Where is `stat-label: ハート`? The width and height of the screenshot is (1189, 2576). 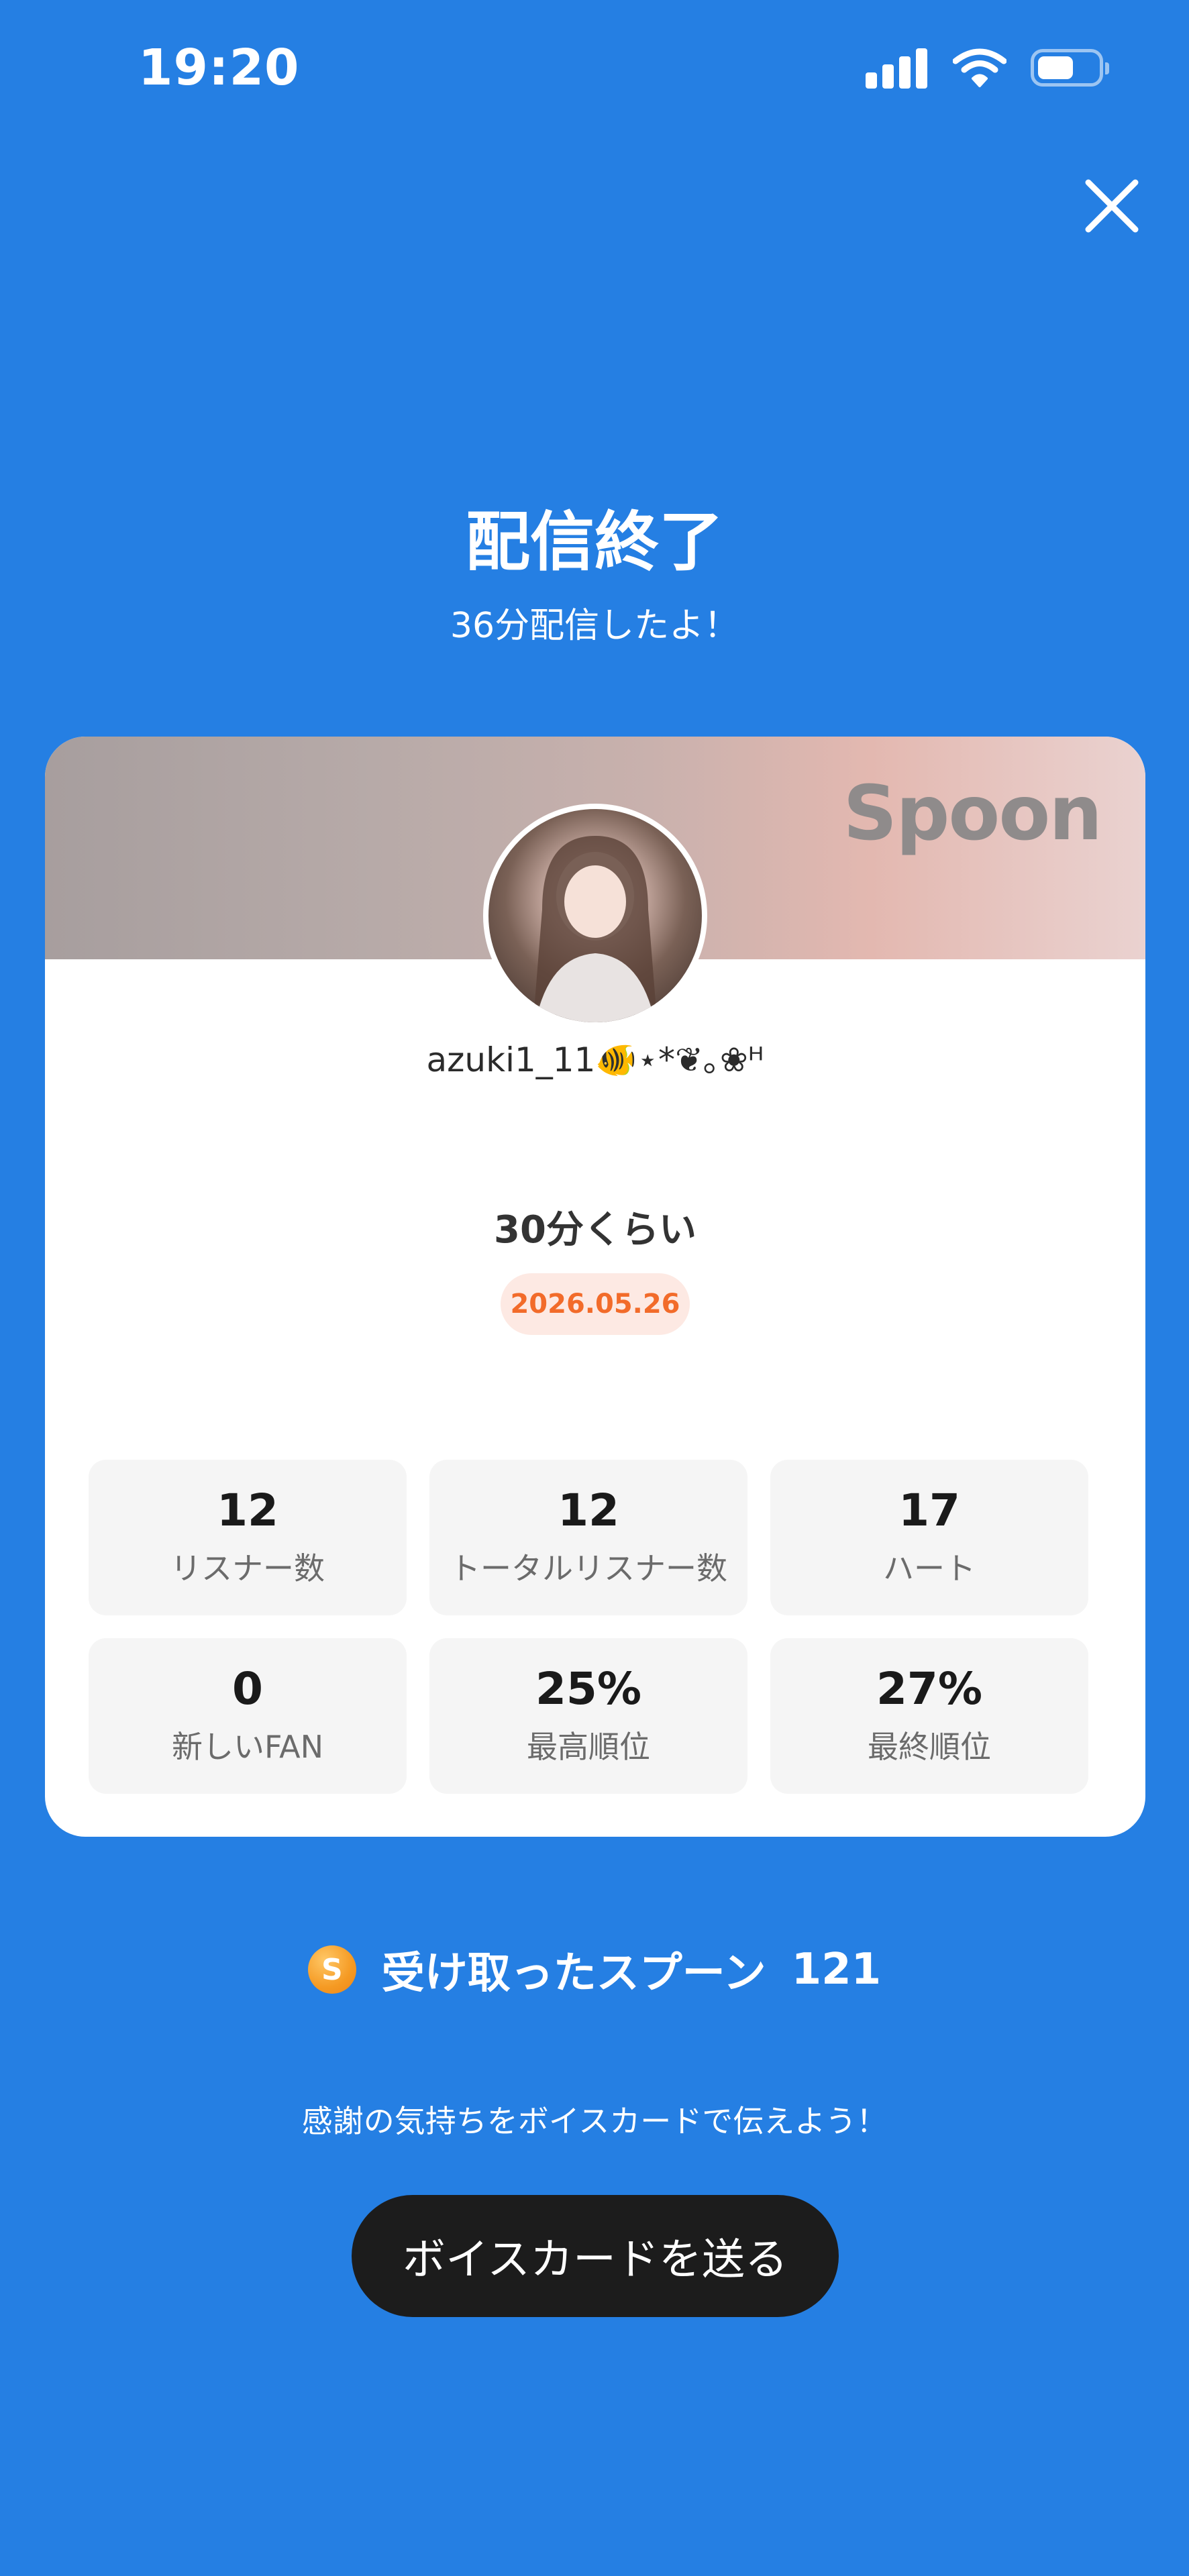
stat-label: ハート is located at coordinates (929, 1568).